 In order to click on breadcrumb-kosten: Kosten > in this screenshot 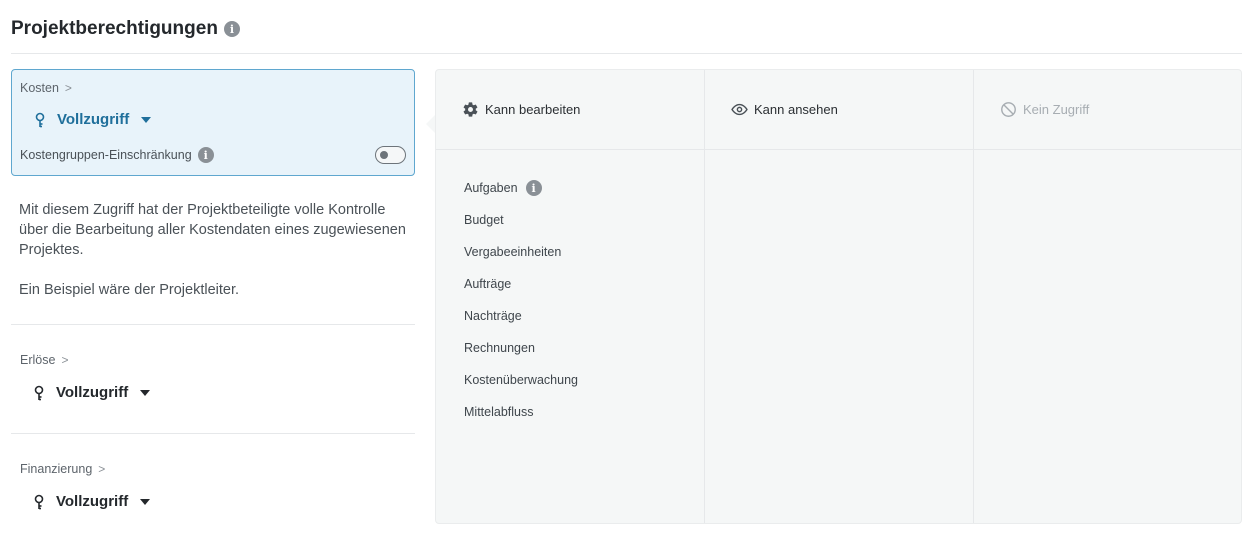, I will do `click(46, 88)`.